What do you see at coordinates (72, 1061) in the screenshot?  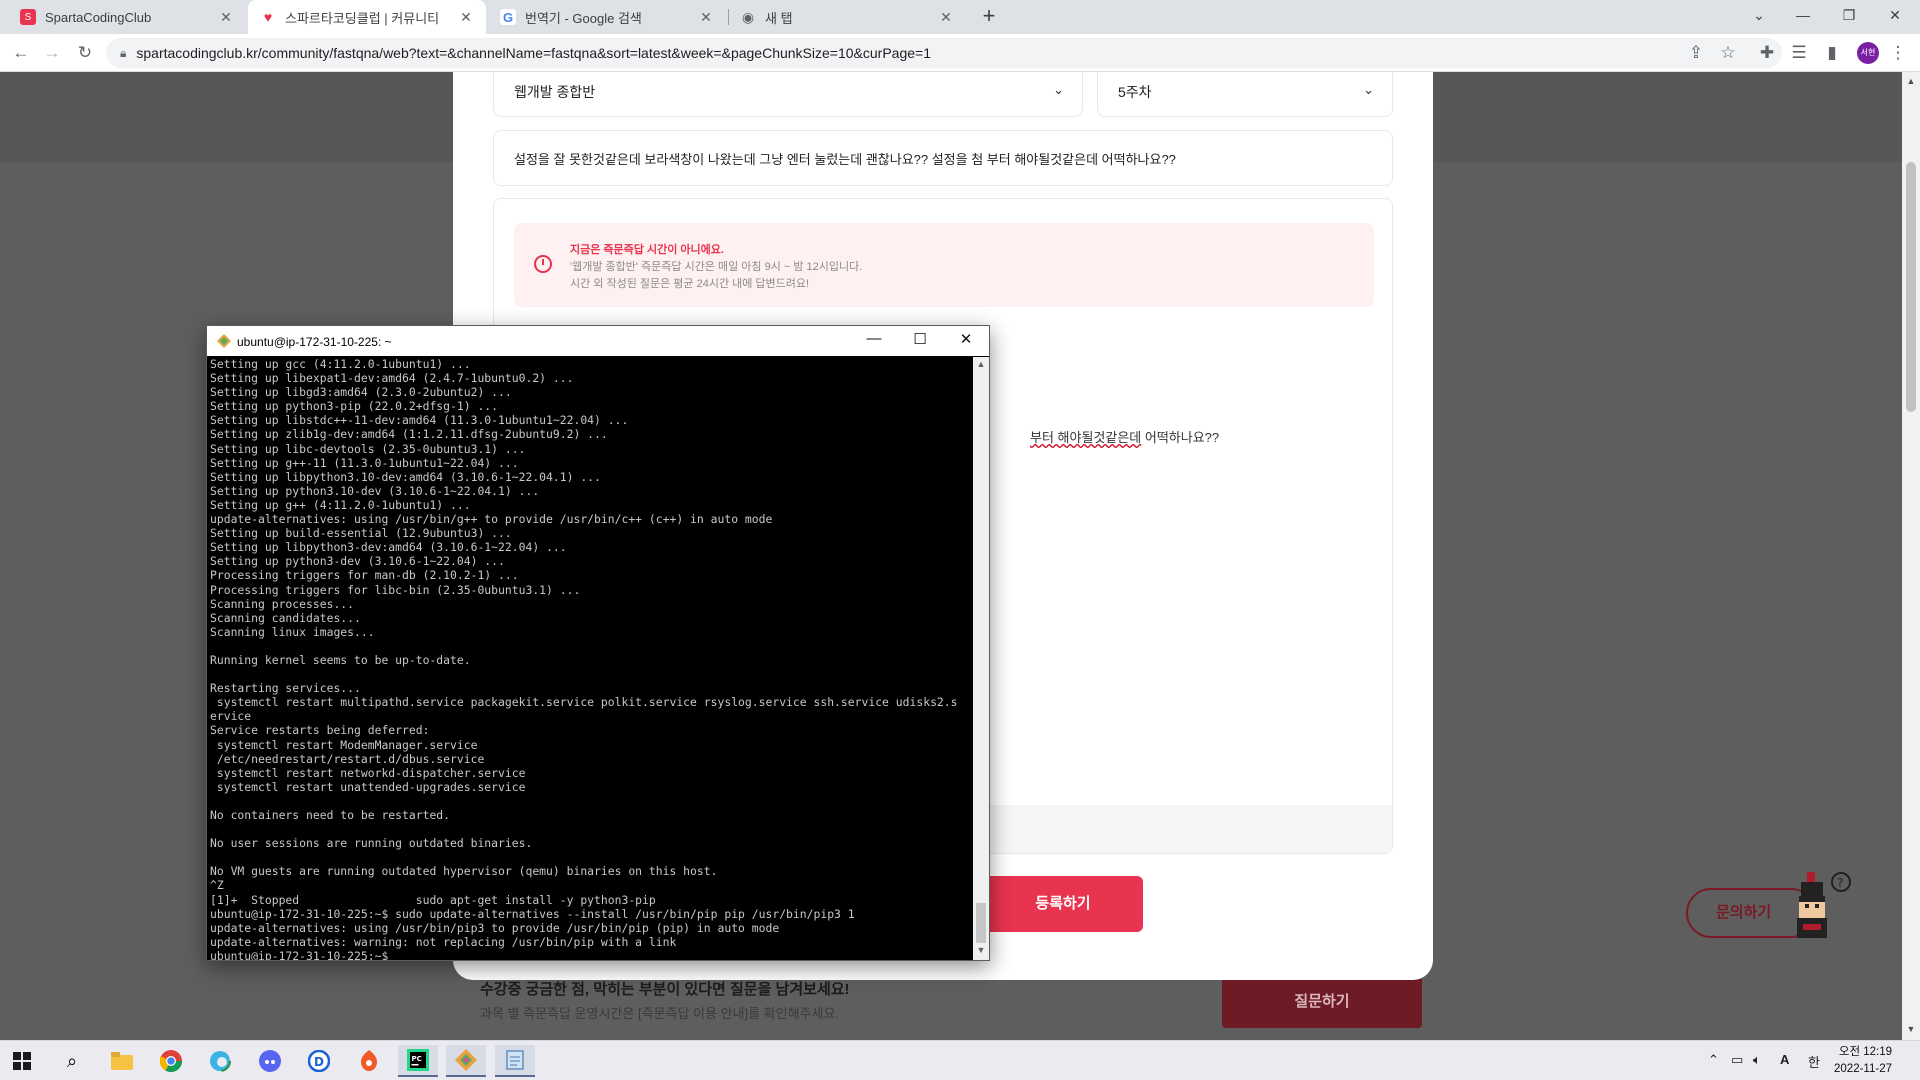 I see `search-icon: ⌕` at bounding box center [72, 1061].